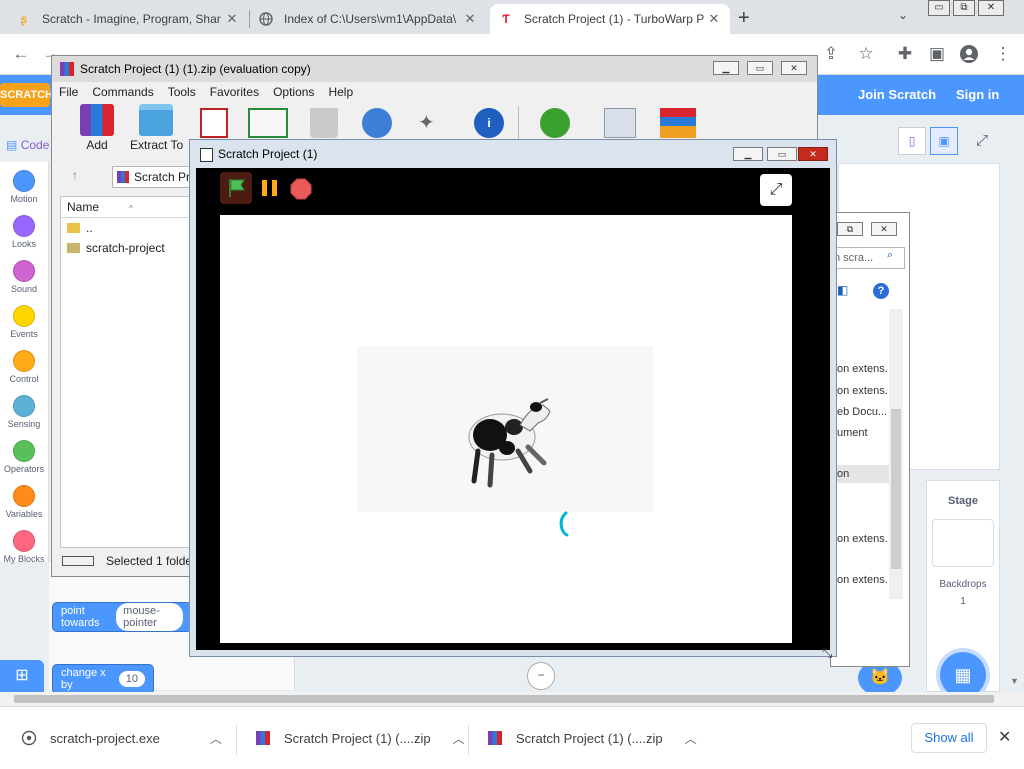  I want to click on show-all-button: Show all, so click(949, 738).